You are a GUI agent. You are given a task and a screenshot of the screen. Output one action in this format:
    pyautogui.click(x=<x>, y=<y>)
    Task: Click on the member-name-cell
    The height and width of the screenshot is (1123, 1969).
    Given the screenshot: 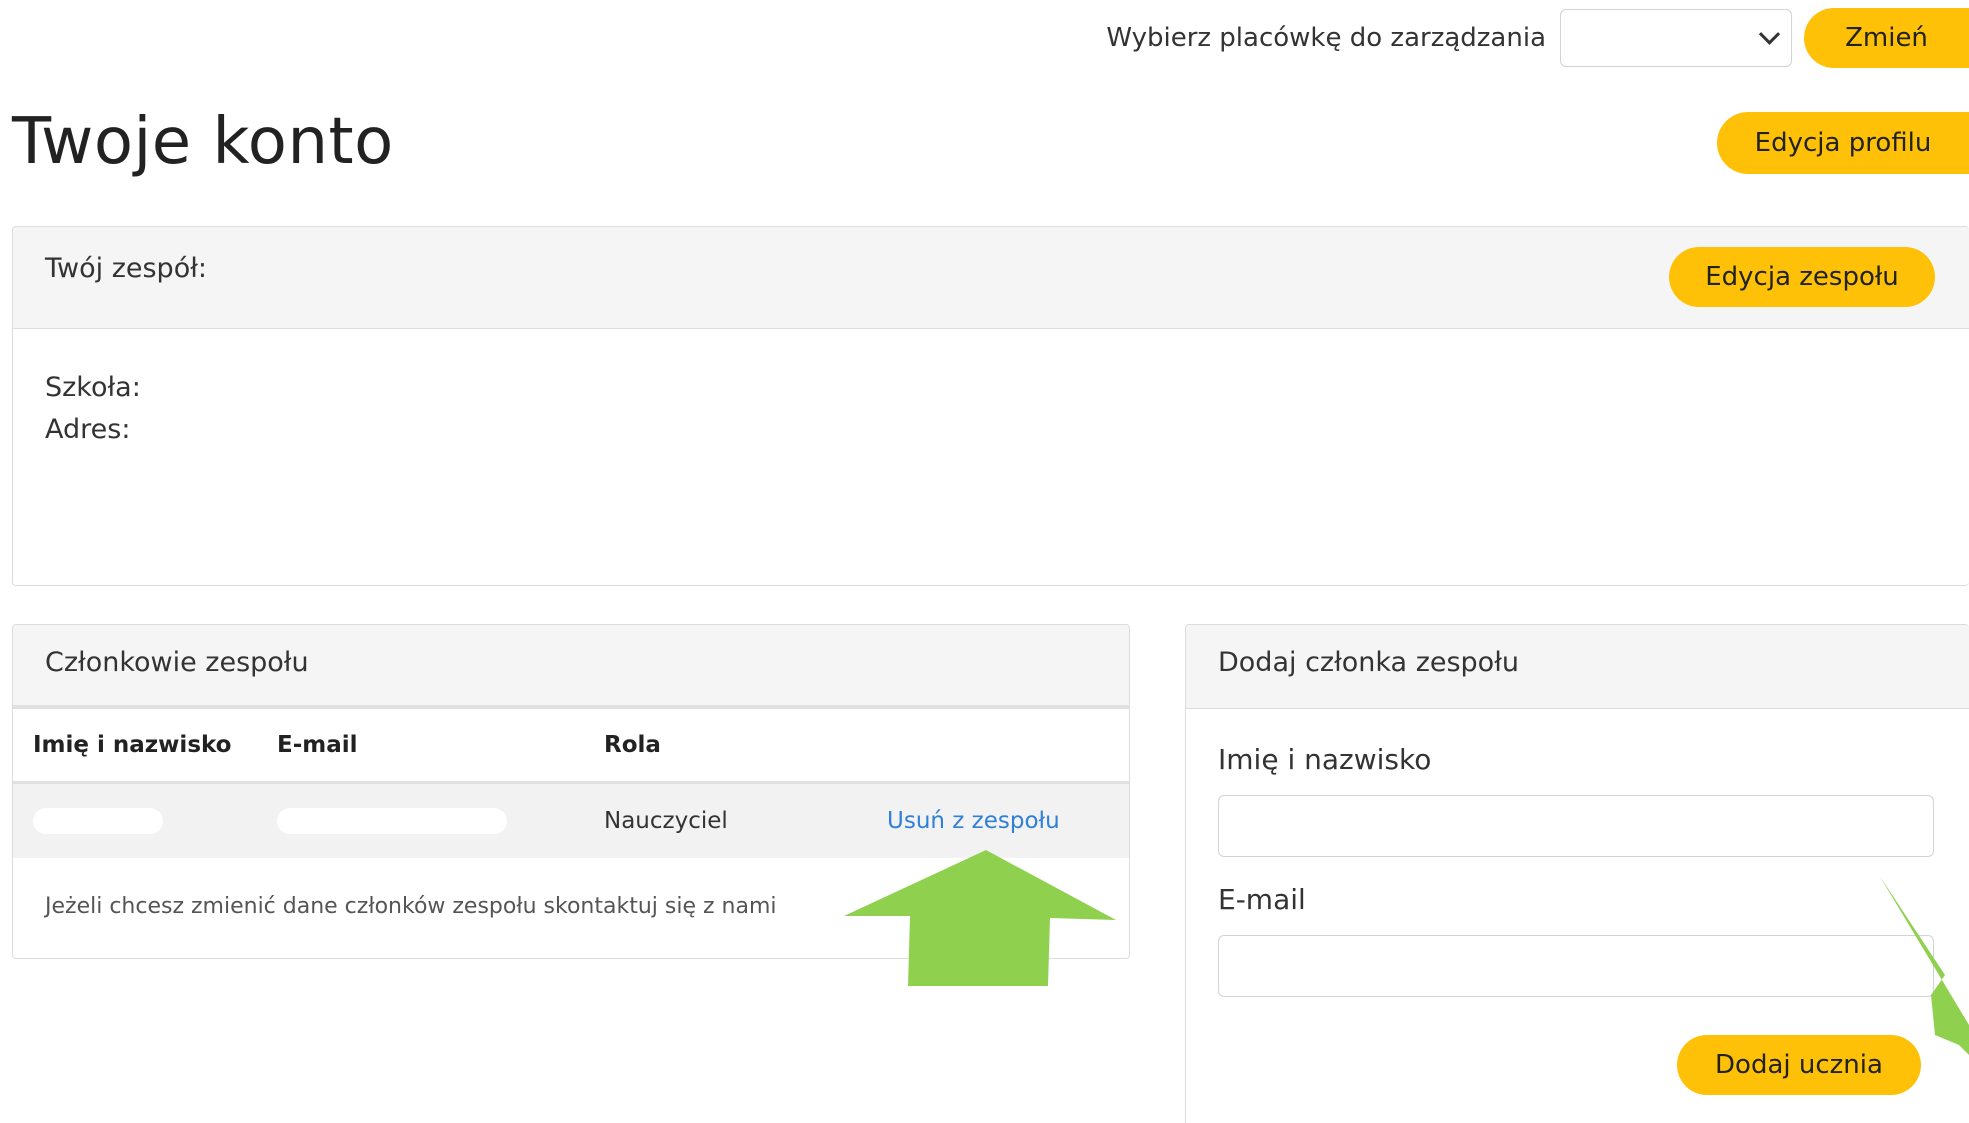 What is the action you would take?
    pyautogui.click(x=145, y=820)
    